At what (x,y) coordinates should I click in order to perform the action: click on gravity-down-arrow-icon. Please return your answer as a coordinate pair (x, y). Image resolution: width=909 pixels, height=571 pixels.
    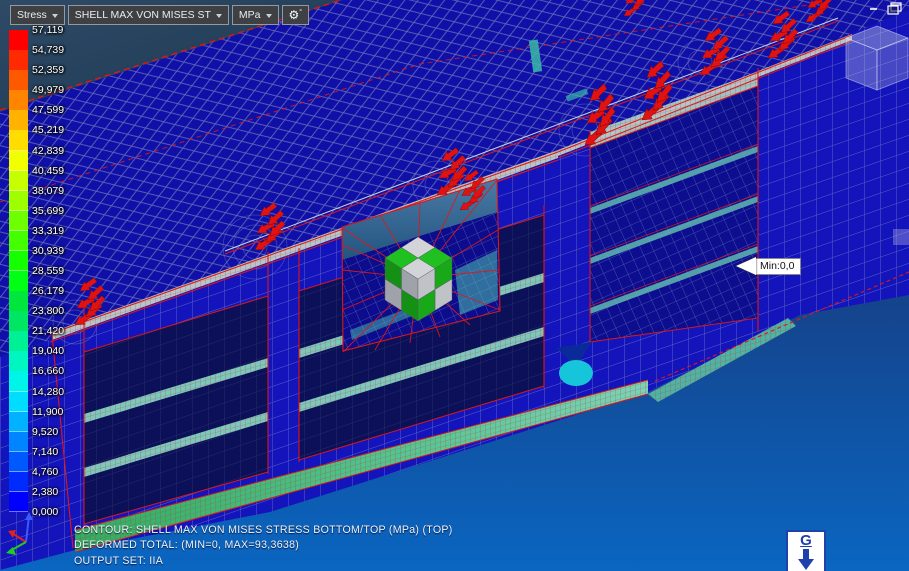
    Looking at the image, I should click on (806, 559).